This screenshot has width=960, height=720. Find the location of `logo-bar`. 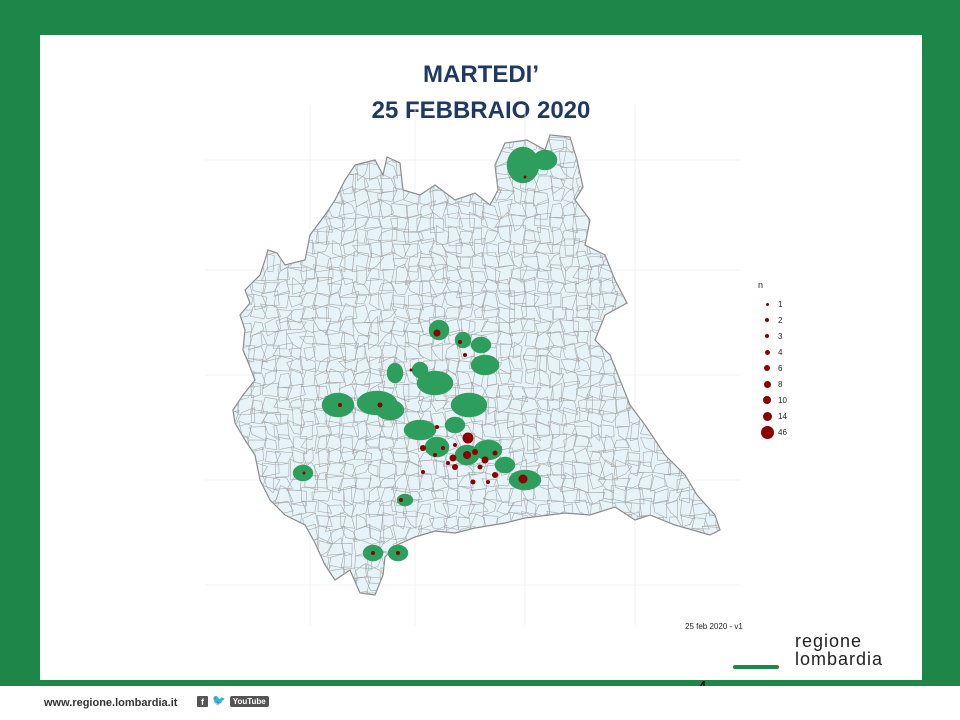

logo-bar is located at coordinates (756, 667).